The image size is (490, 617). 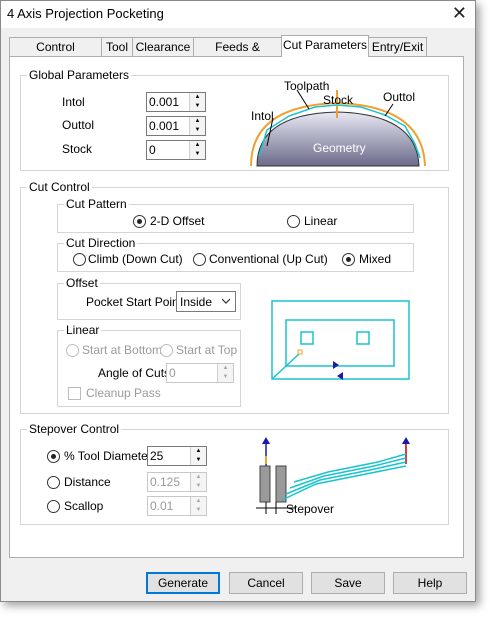 I want to click on stock-spinner: ▲▼, so click(x=176, y=150).